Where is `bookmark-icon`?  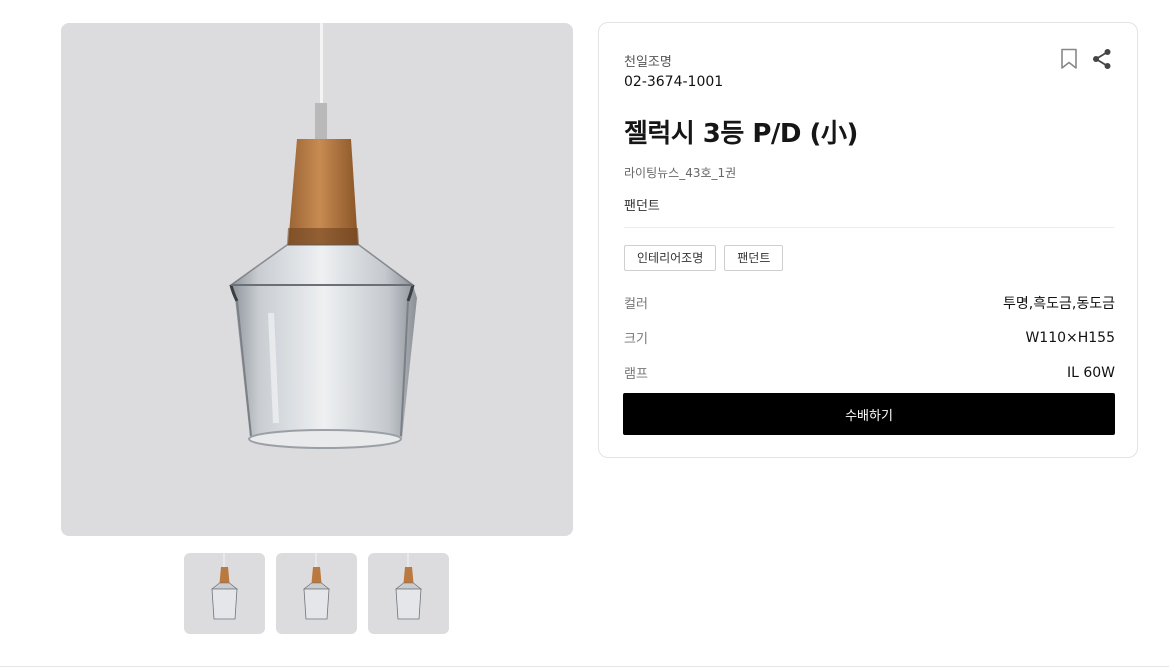
bookmark-icon is located at coordinates (1069, 59).